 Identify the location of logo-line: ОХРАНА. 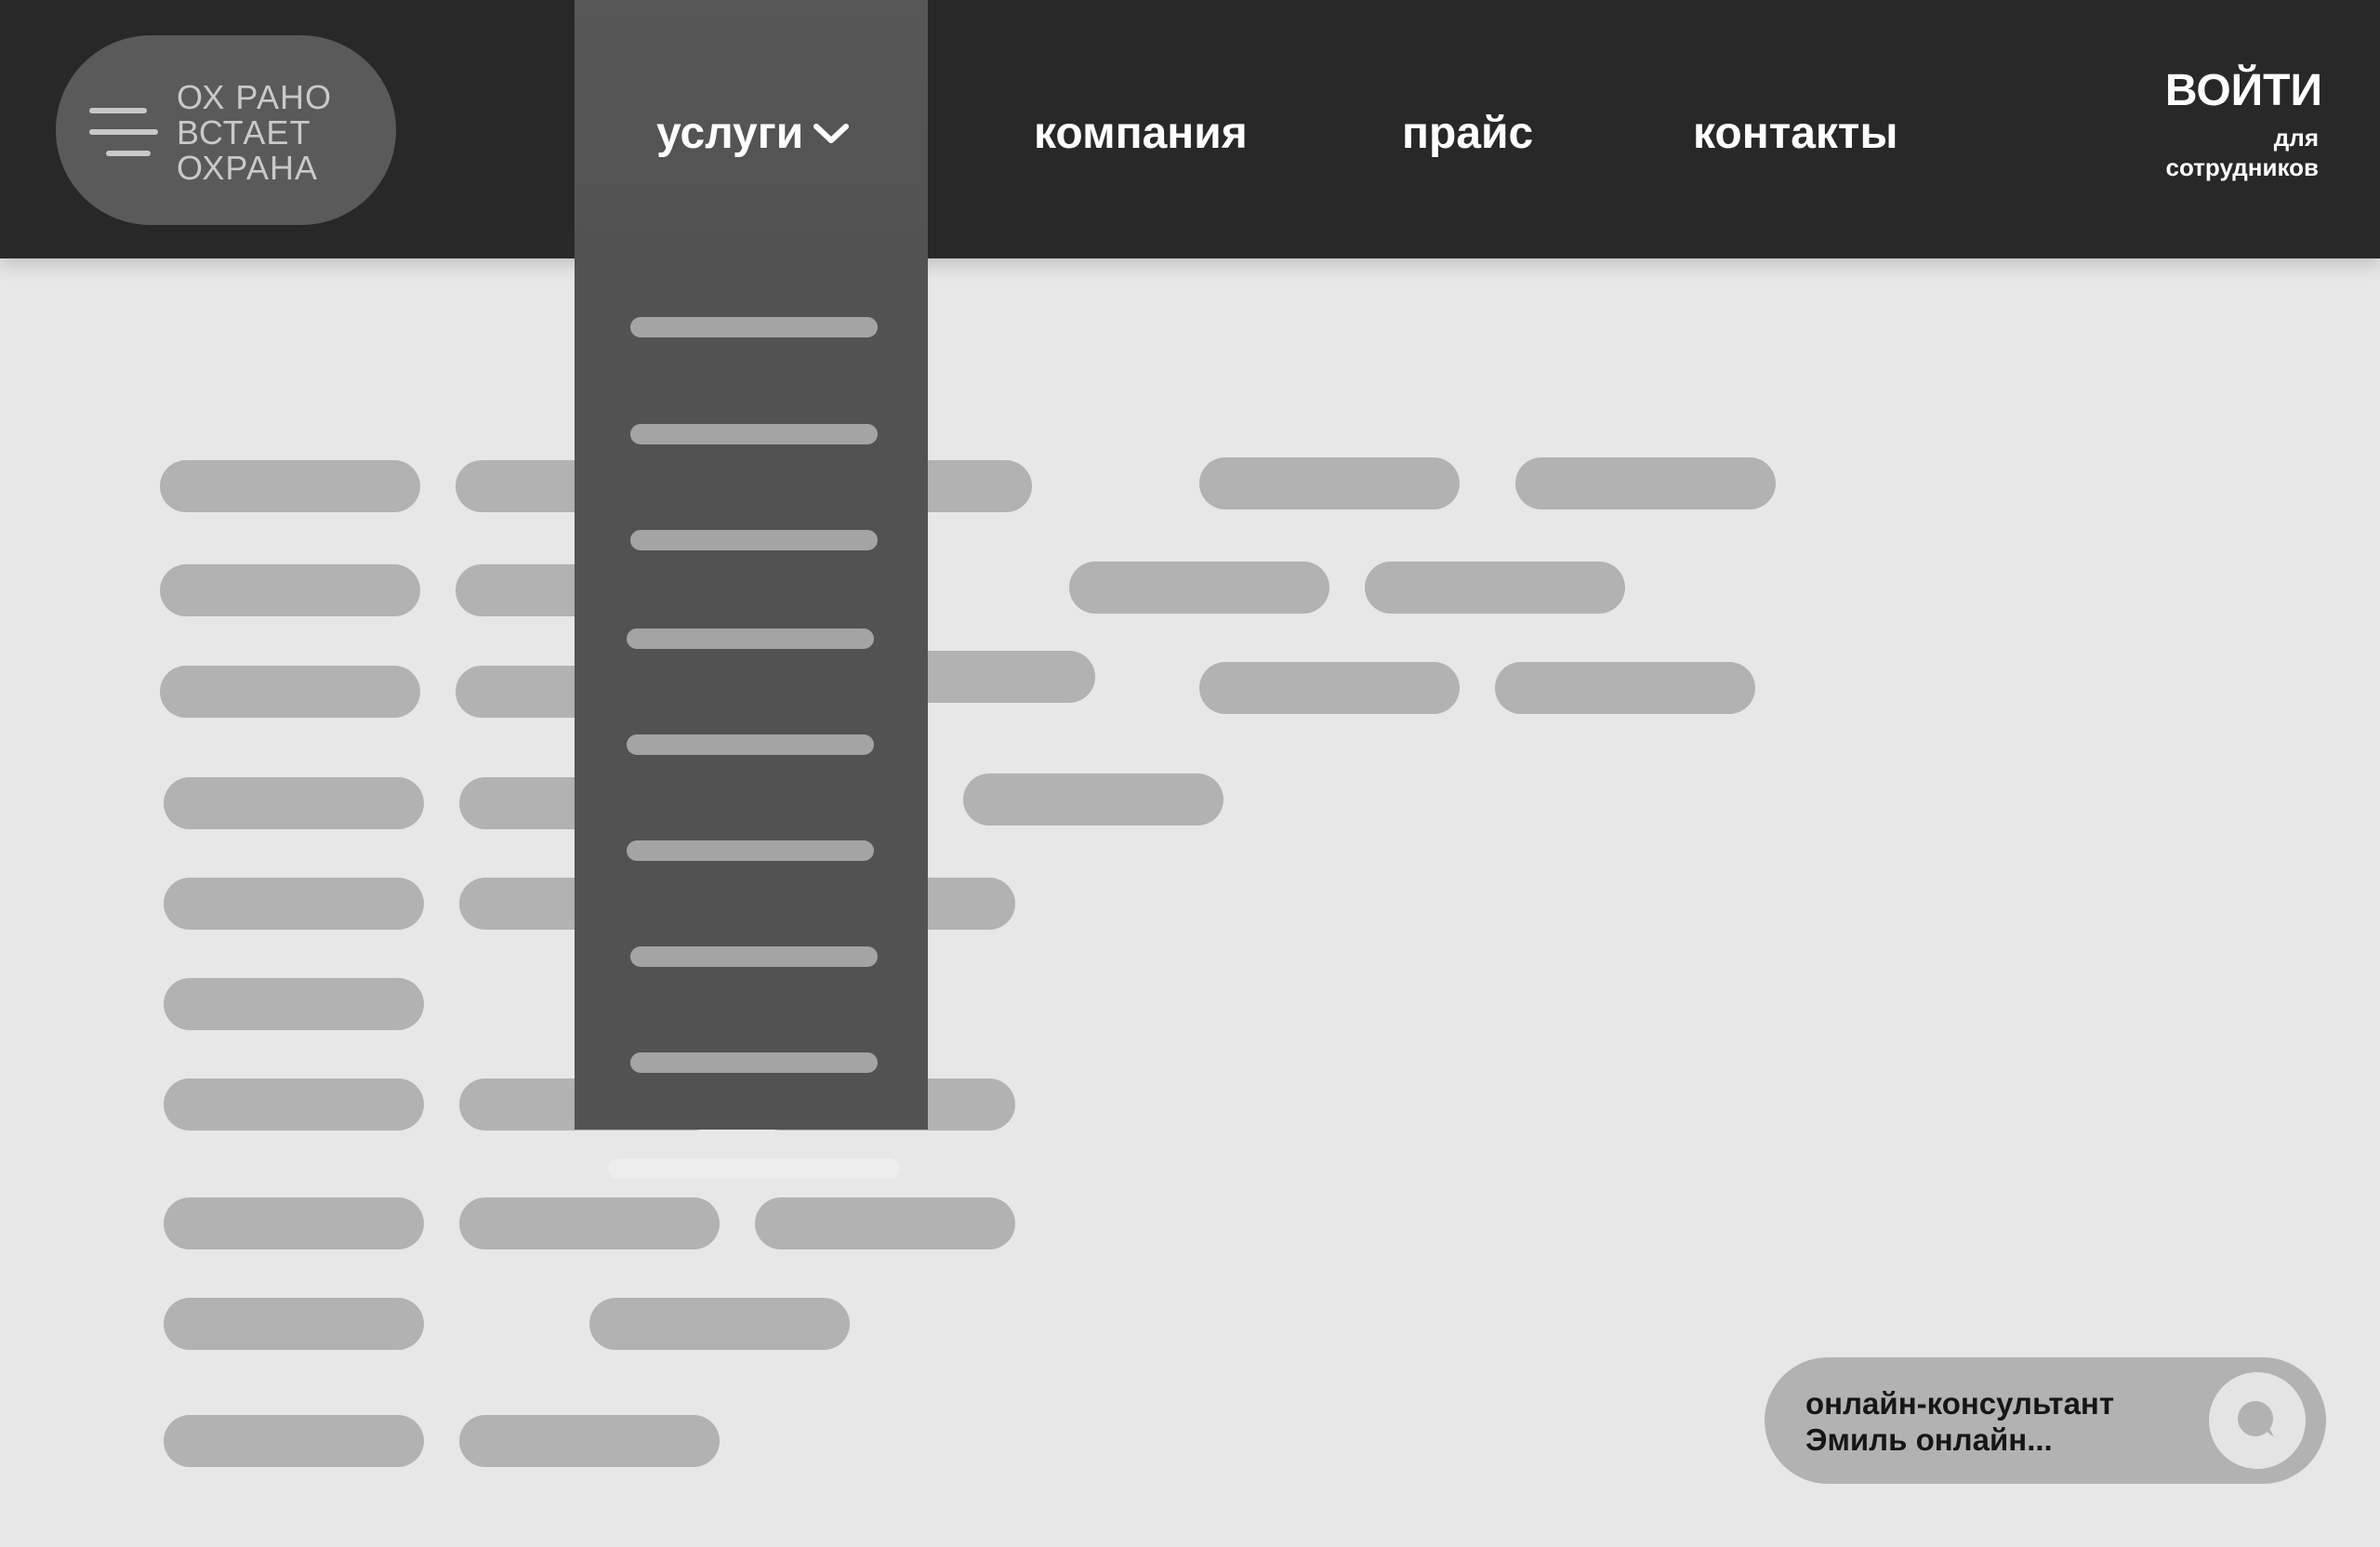
(248, 168).